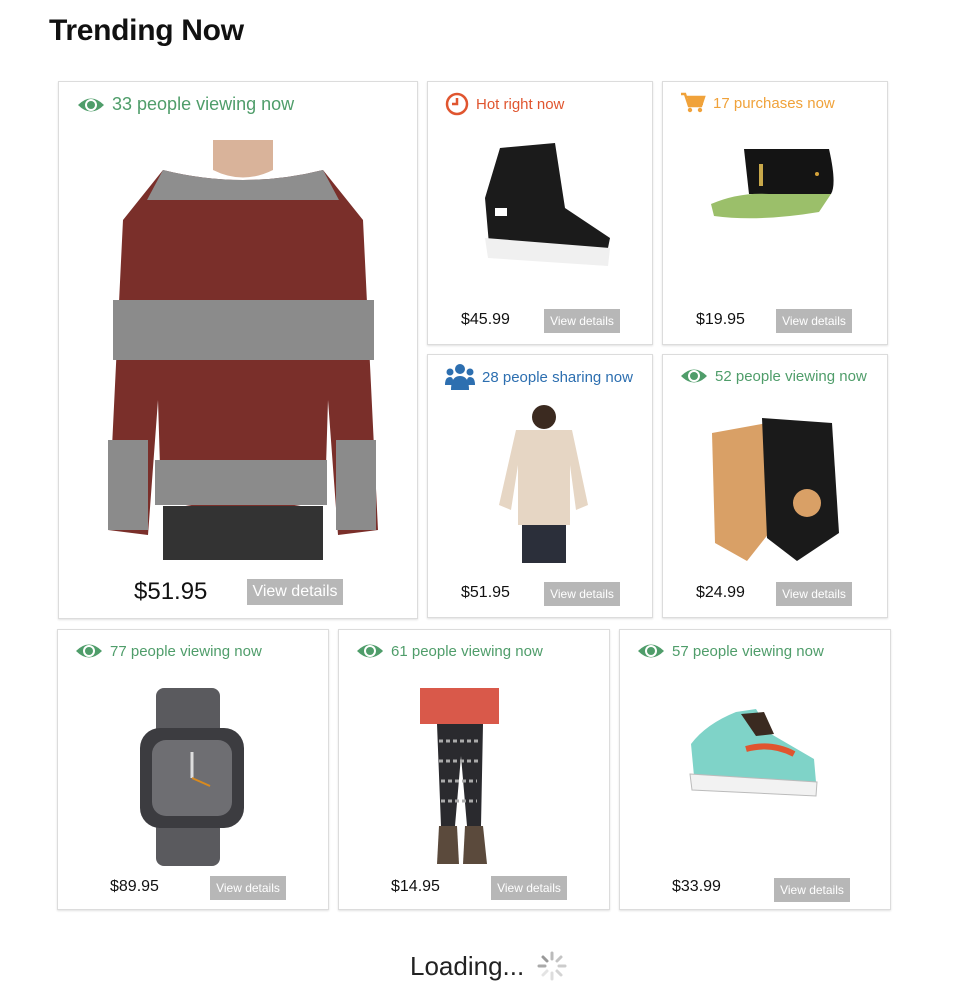 This screenshot has width=960, height=1008. What do you see at coordinates (543, 487) in the screenshot?
I see `product-image-top` at bounding box center [543, 487].